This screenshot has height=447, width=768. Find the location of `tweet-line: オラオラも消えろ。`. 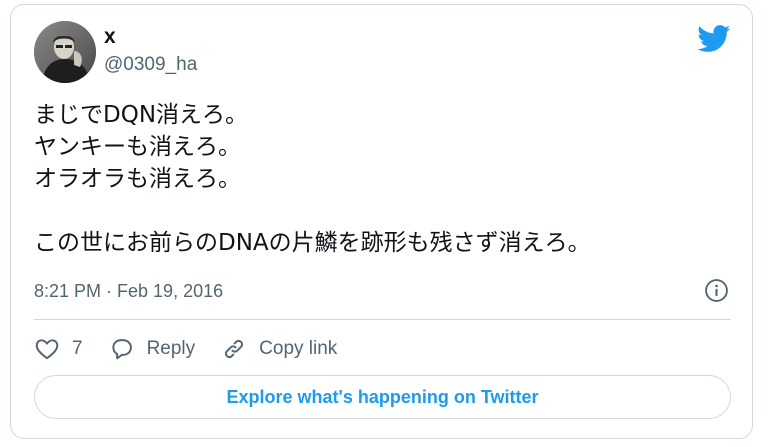

tweet-line: オラオラも消えろ。 is located at coordinates (137, 179).